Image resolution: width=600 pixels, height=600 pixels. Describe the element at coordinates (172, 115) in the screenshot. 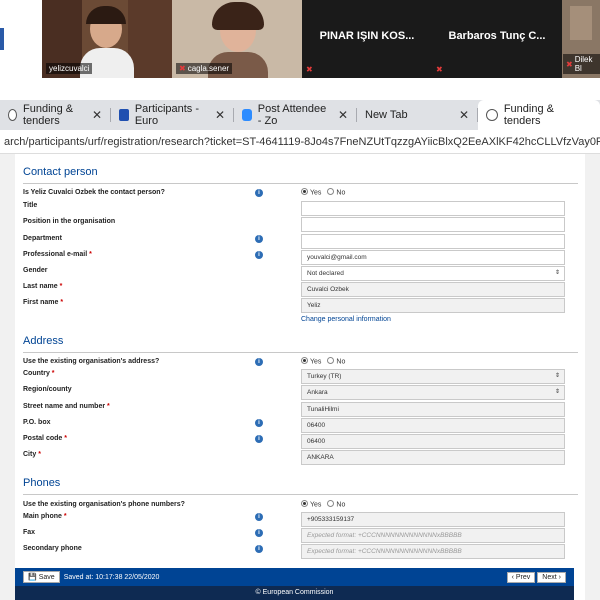

I see `tab-participants: Participants - Euro ✕` at that location.